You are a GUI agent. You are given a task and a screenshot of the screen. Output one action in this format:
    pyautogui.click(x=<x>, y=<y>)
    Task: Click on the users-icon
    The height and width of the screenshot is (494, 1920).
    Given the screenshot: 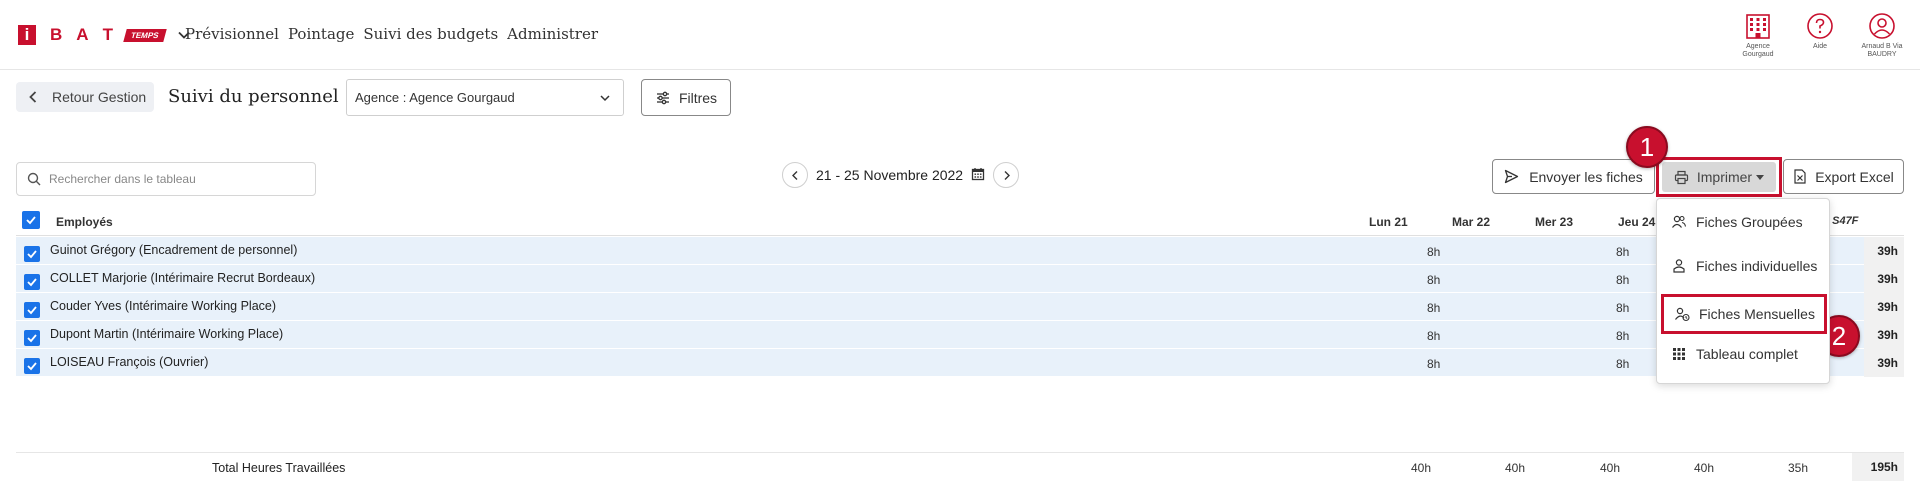 What is the action you would take?
    pyautogui.click(x=1679, y=221)
    